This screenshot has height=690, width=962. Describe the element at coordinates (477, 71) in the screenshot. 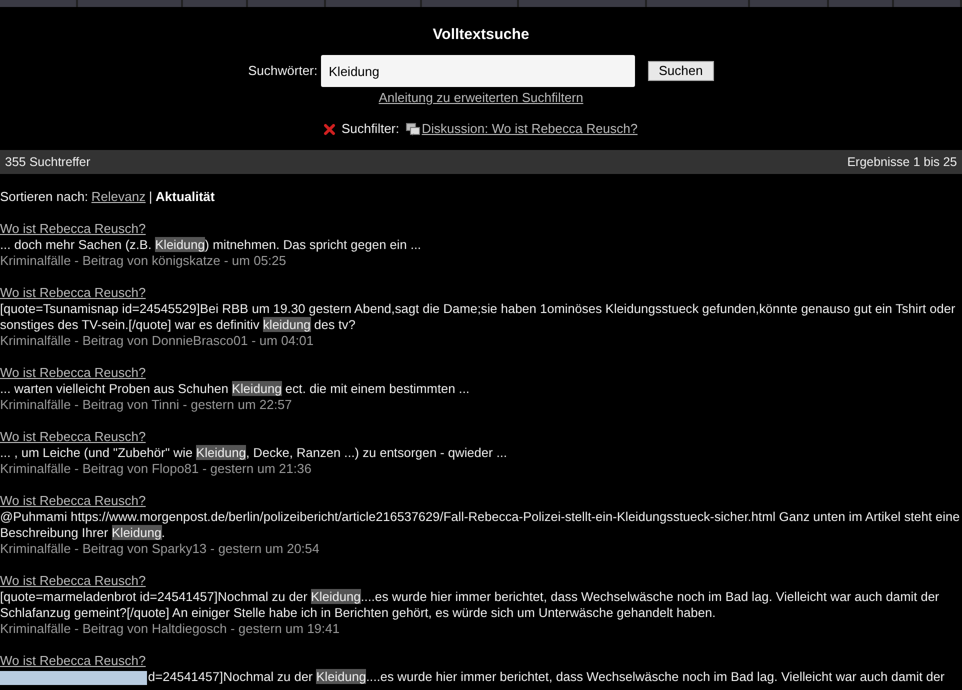

I see `search-field: Kleidung` at that location.